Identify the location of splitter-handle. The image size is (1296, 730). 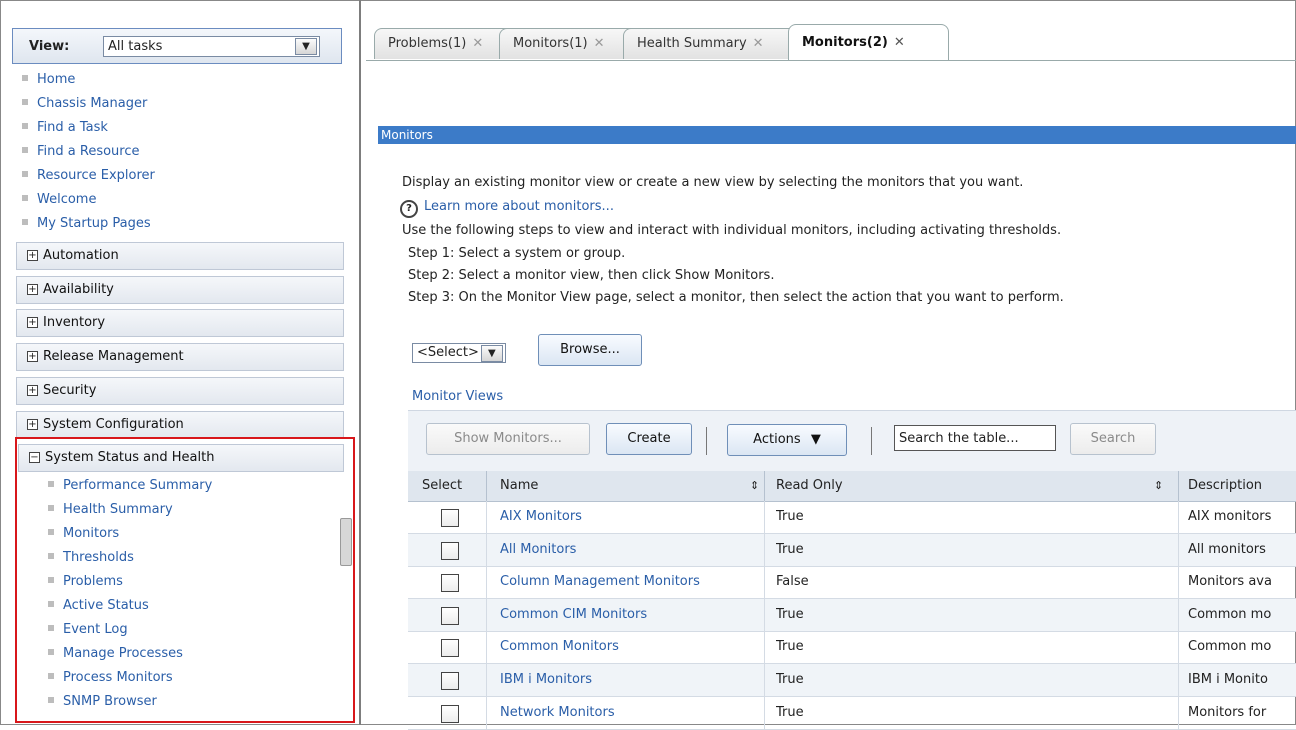
(346, 542).